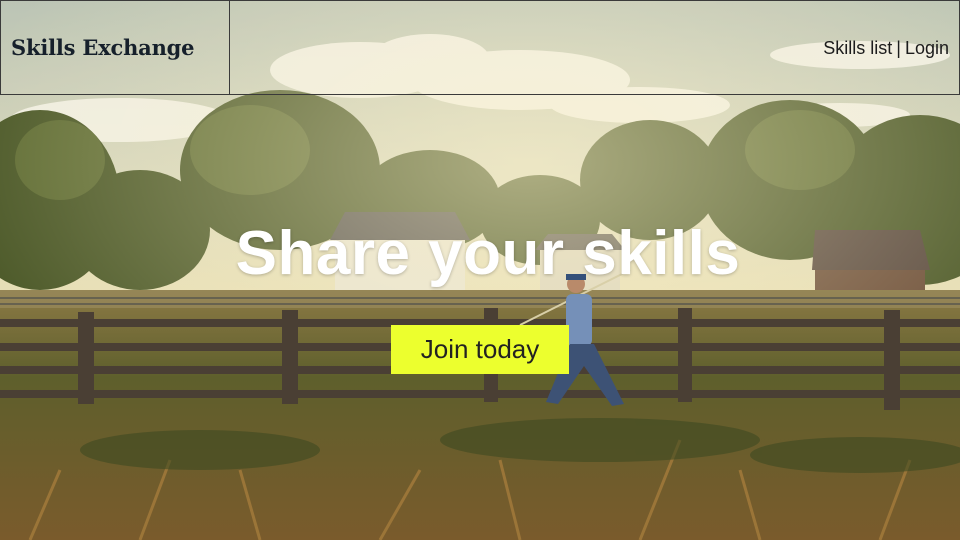 Image resolution: width=960 pixels, height=540 pixels. I want to click on join-today-button: Join today, so click(480, 349).